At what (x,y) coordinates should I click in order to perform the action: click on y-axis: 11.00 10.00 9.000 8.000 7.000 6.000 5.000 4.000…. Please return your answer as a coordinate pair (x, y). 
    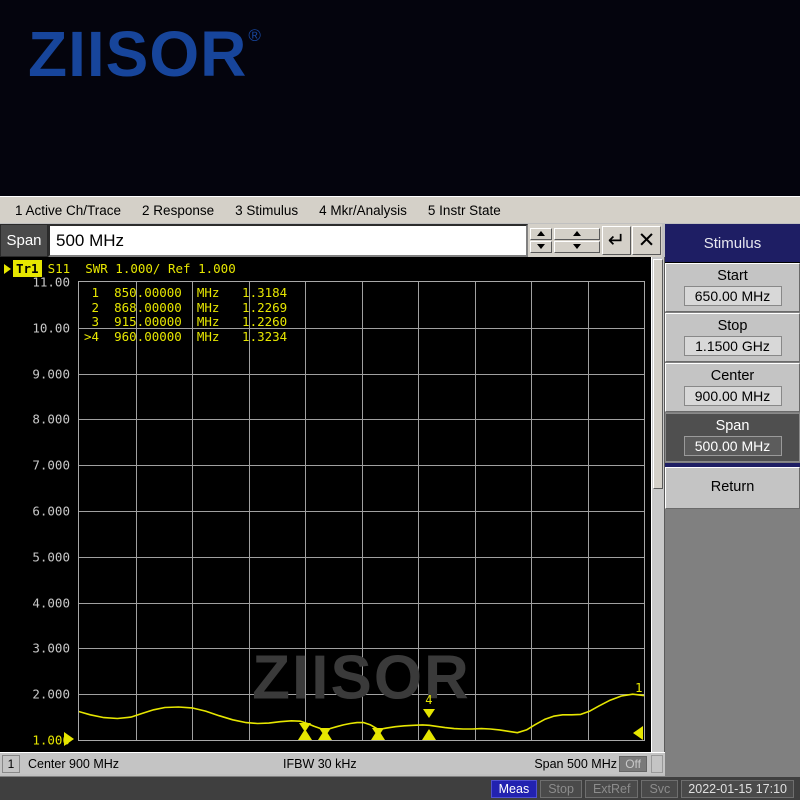
    Looking at the image, I should click on (37, 511).